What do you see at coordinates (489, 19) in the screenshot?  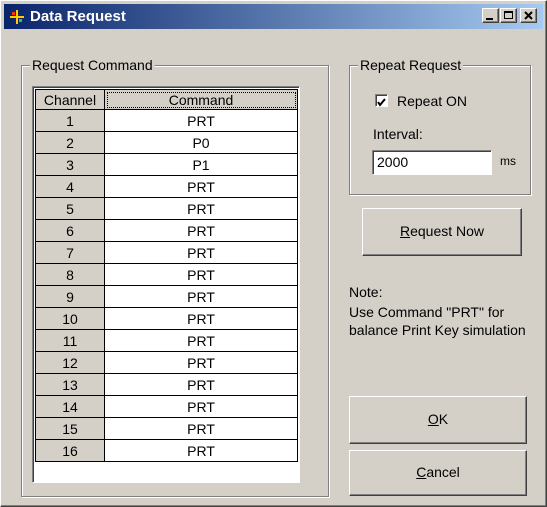 I see `minimize-icon` at bounding box center [489, 19].